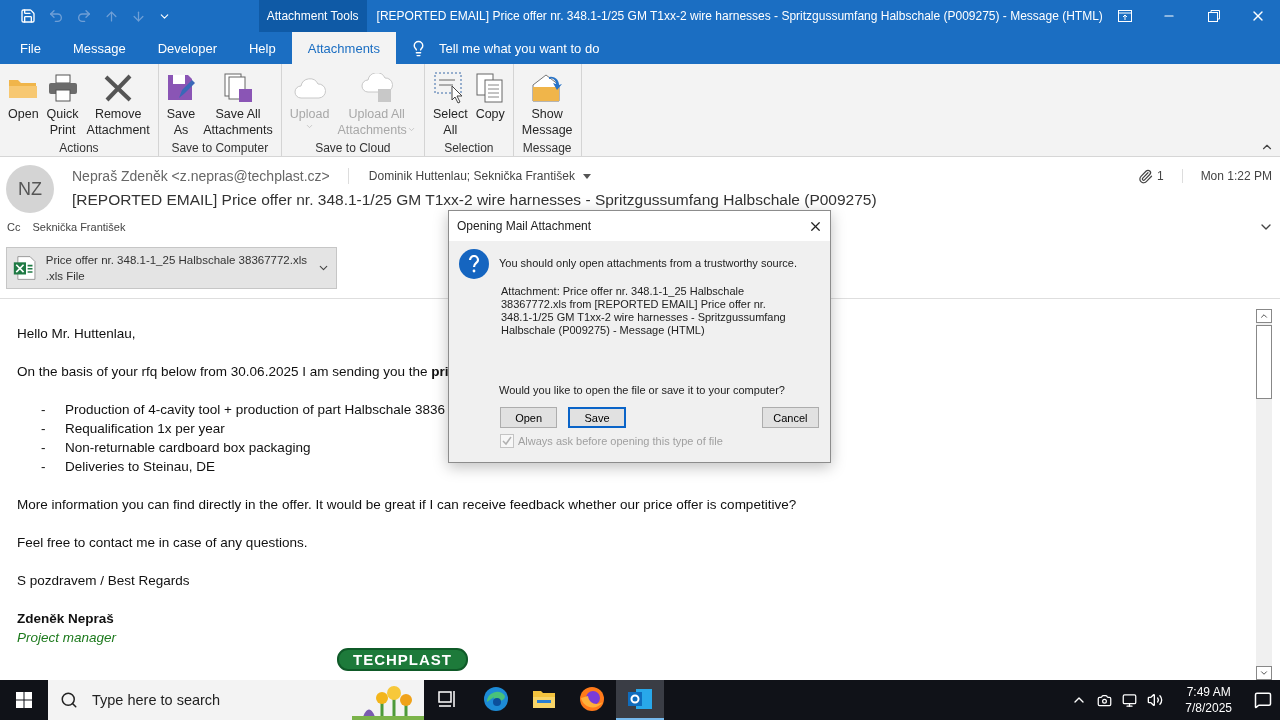 Image resolution: width=1280 pixels, height=720 pixels. I want to click on folder-icon, so click(544, 699).